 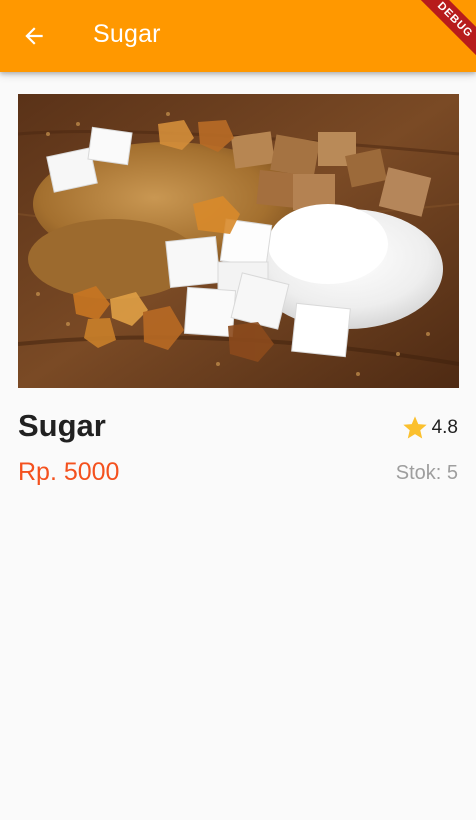 I want to click on debug-banner: DEBUG, so click(x=446, y=30).